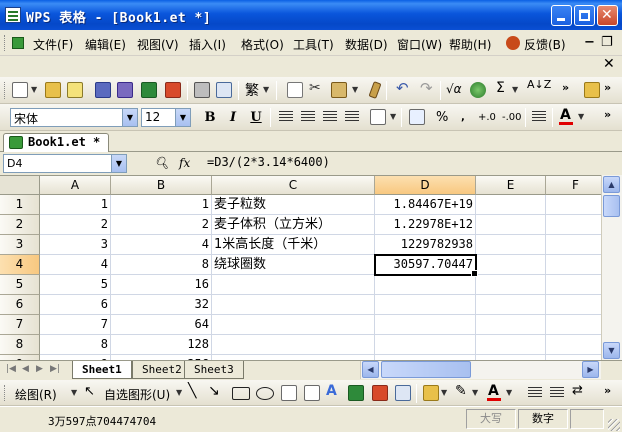 The width and height of the screenshot is (622, 432). Describe the element at coordinates (426, 265) in the screenshot. I see `cell-d4: 30597.70447` at that location.